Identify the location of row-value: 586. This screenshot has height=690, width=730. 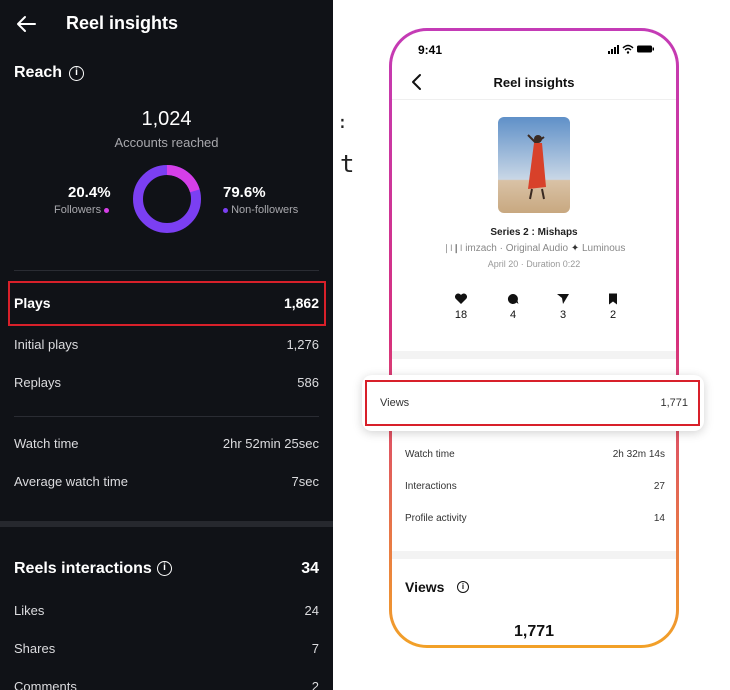
(308, 382).